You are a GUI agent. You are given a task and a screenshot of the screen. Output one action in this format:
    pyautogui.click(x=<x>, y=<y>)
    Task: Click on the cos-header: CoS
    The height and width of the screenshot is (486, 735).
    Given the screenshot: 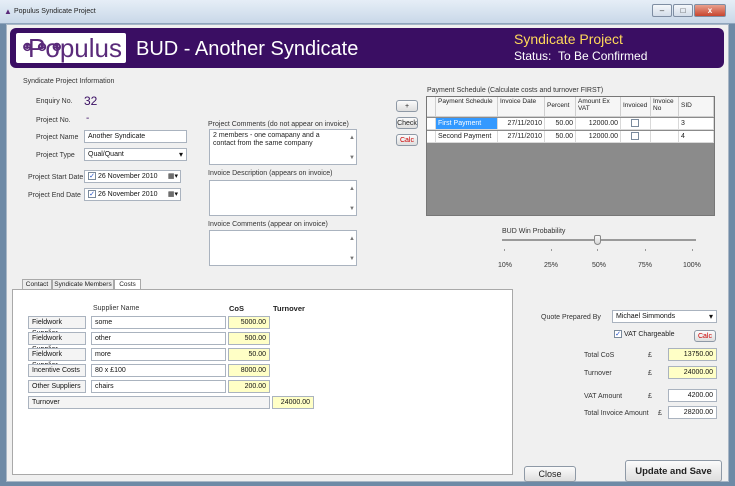 What is the action you would take?
    pyautogui.click(x=236, y=308)
    